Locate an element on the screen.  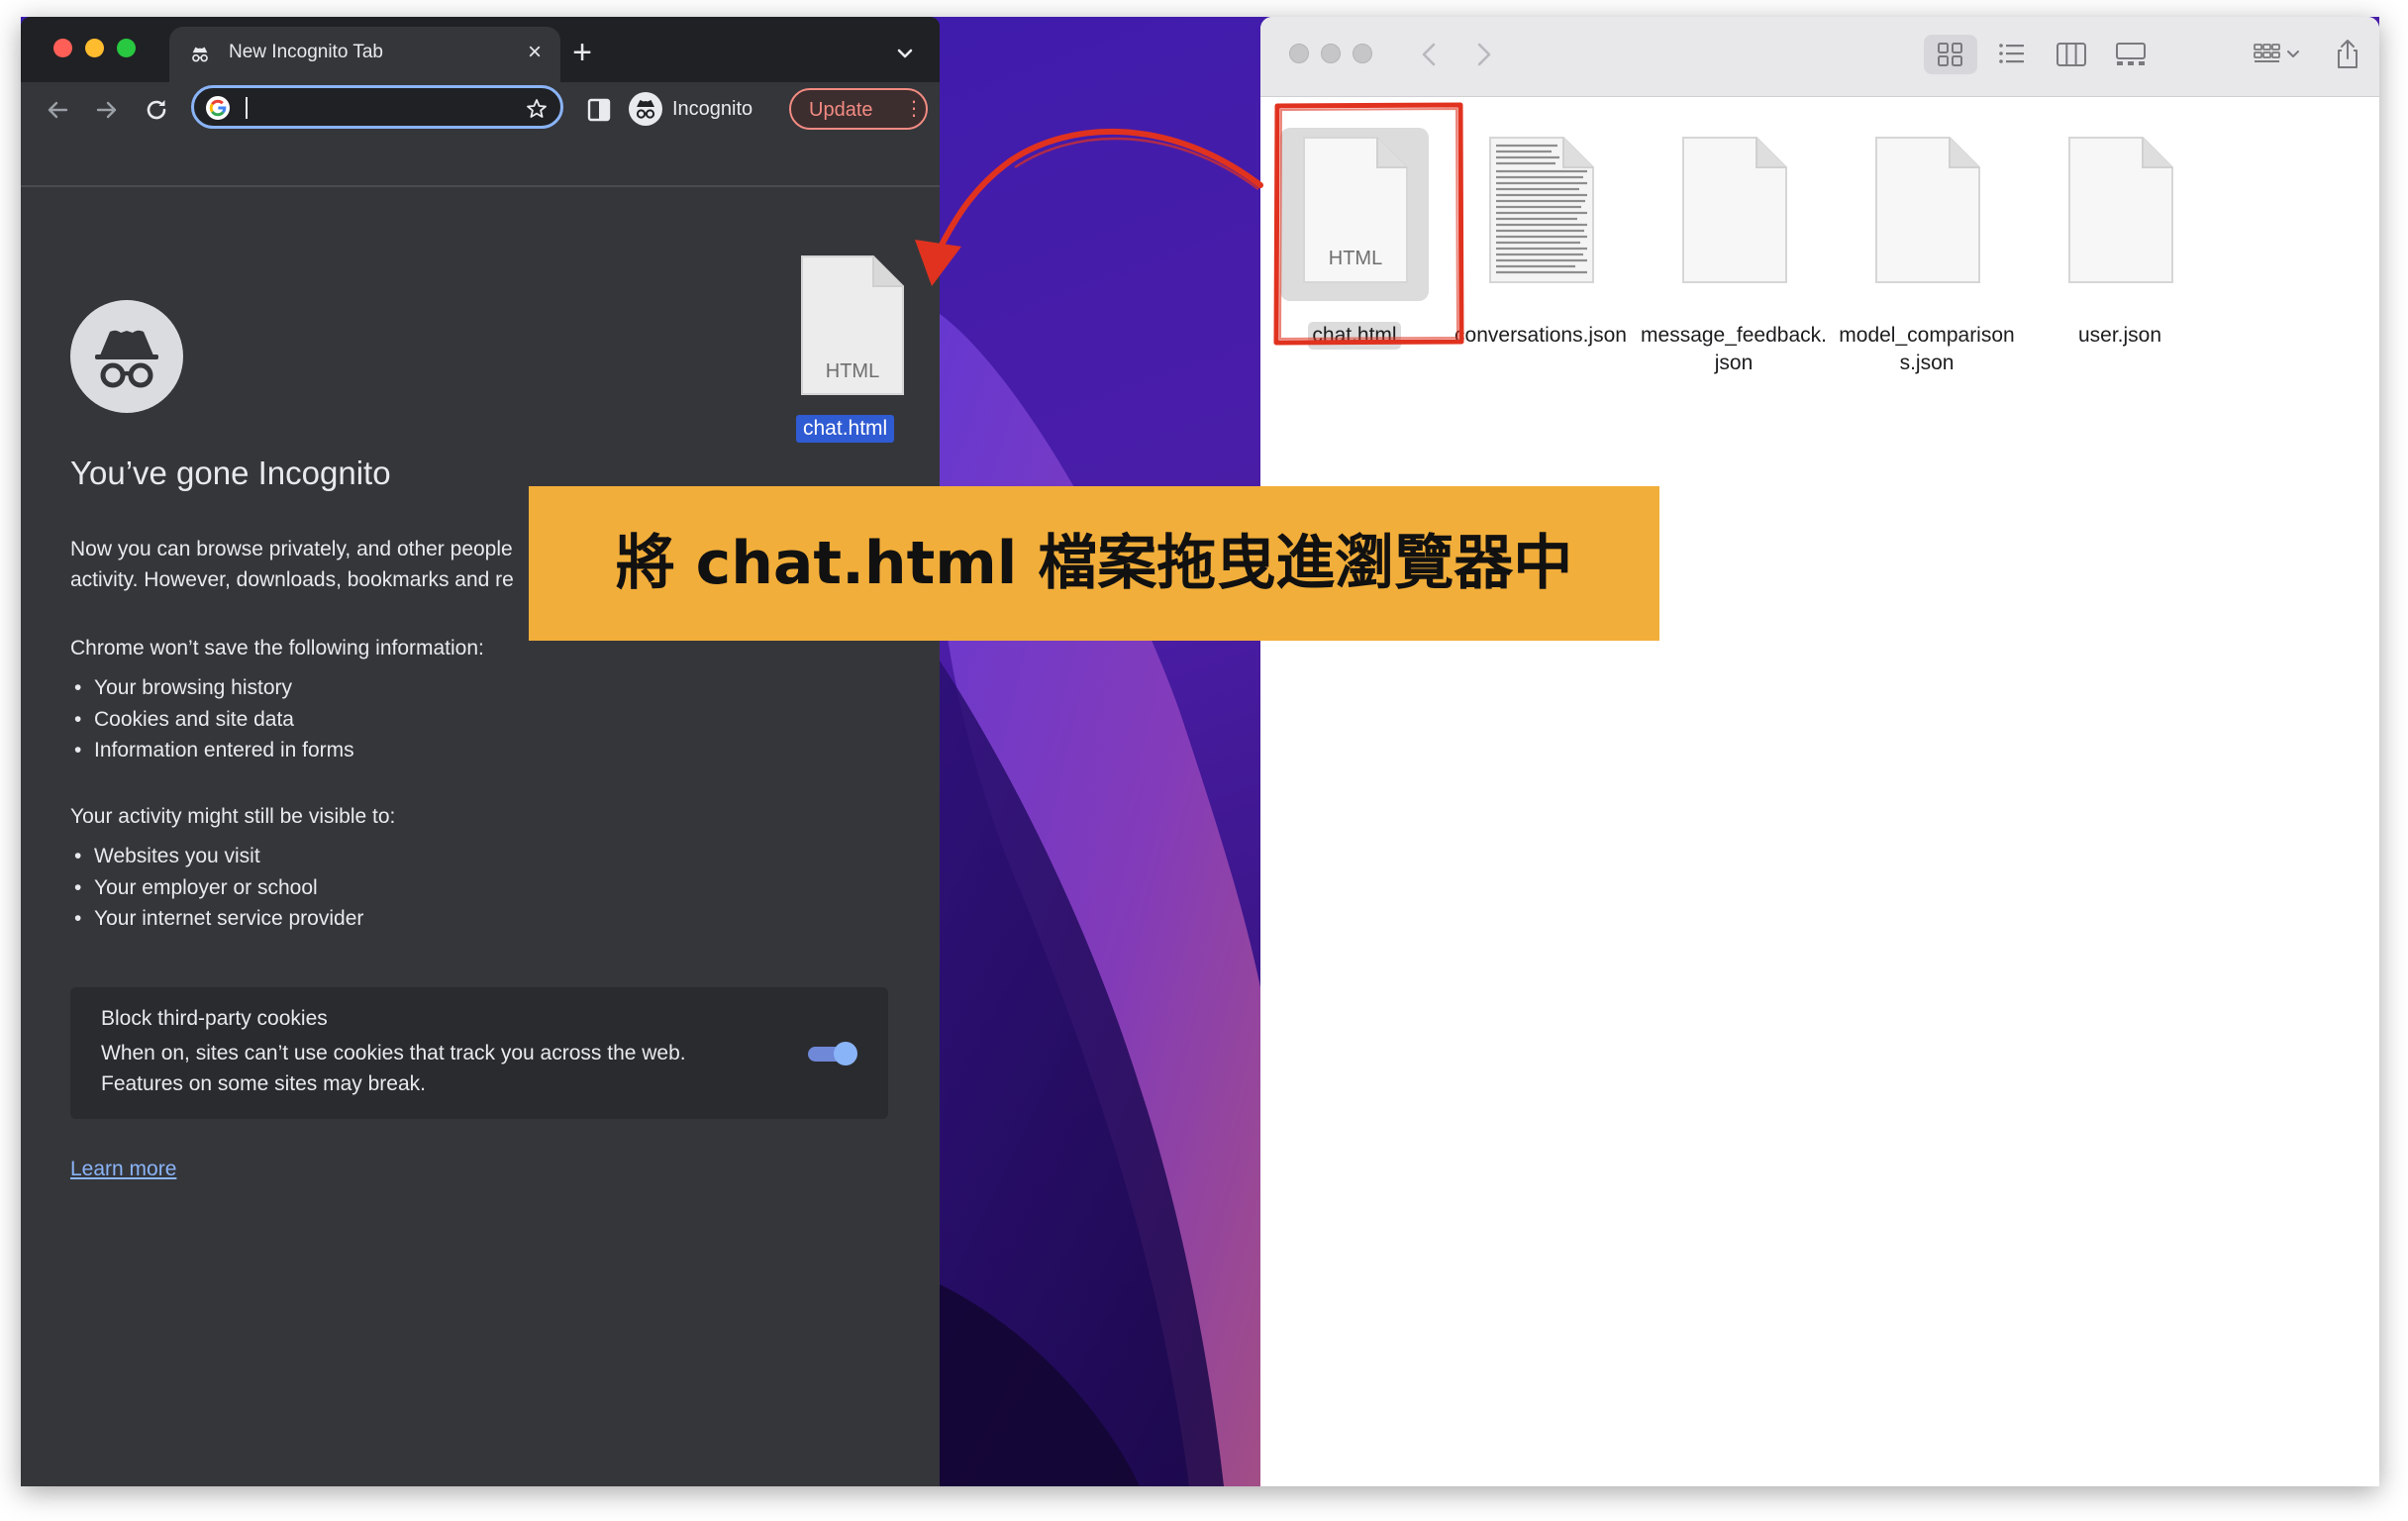
columns-icon is located at coordinates (2071, 55).